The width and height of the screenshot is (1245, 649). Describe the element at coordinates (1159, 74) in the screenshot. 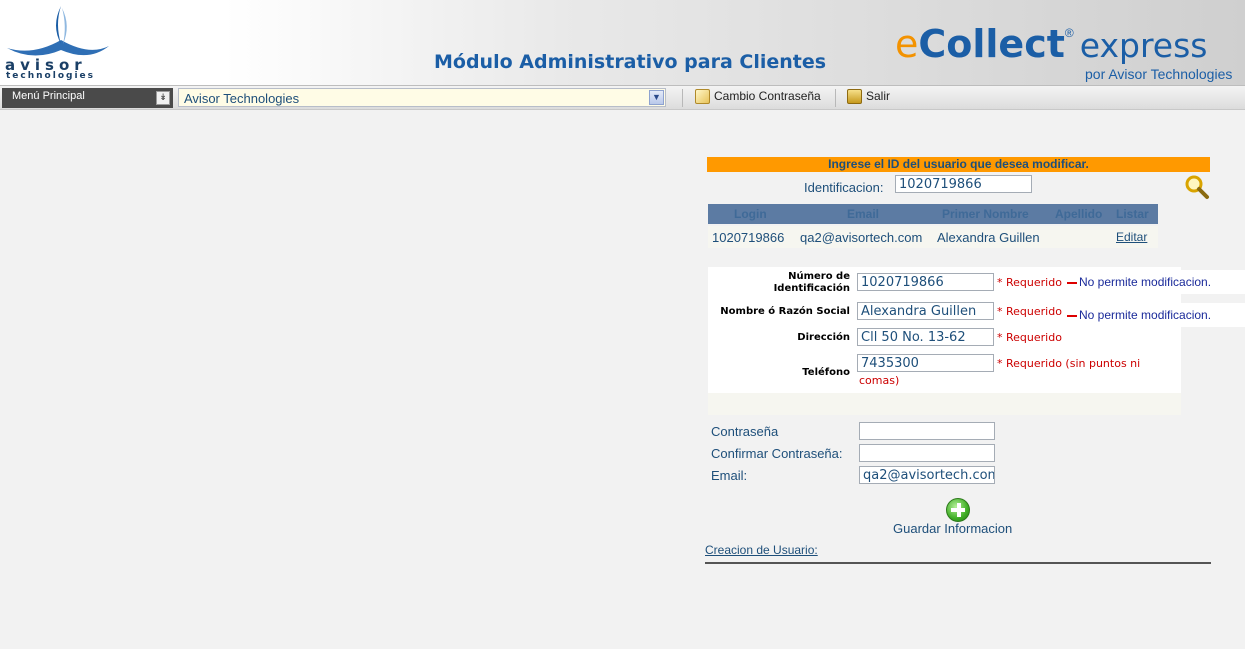

I see `brand-byline: por Avisor Technologies` at that location.